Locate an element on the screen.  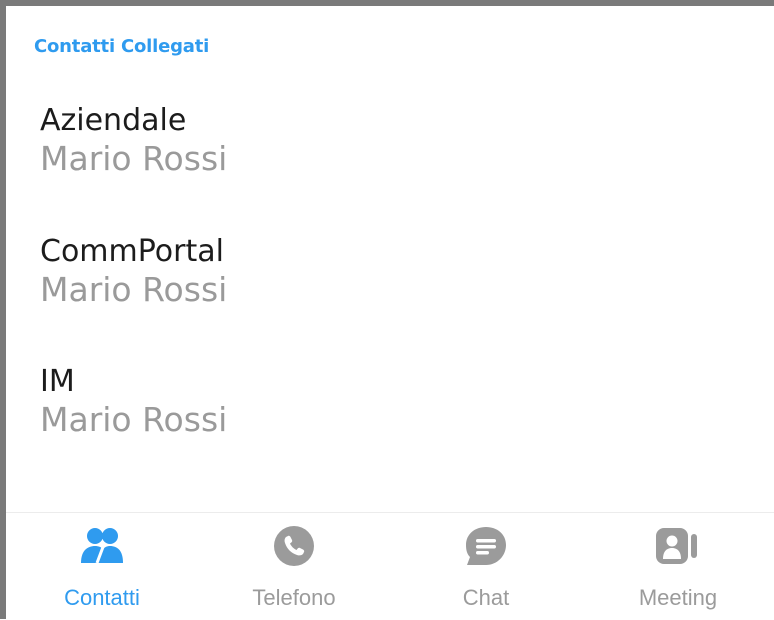
tab-meeting: Meeting is located at coordinates (678, 566).